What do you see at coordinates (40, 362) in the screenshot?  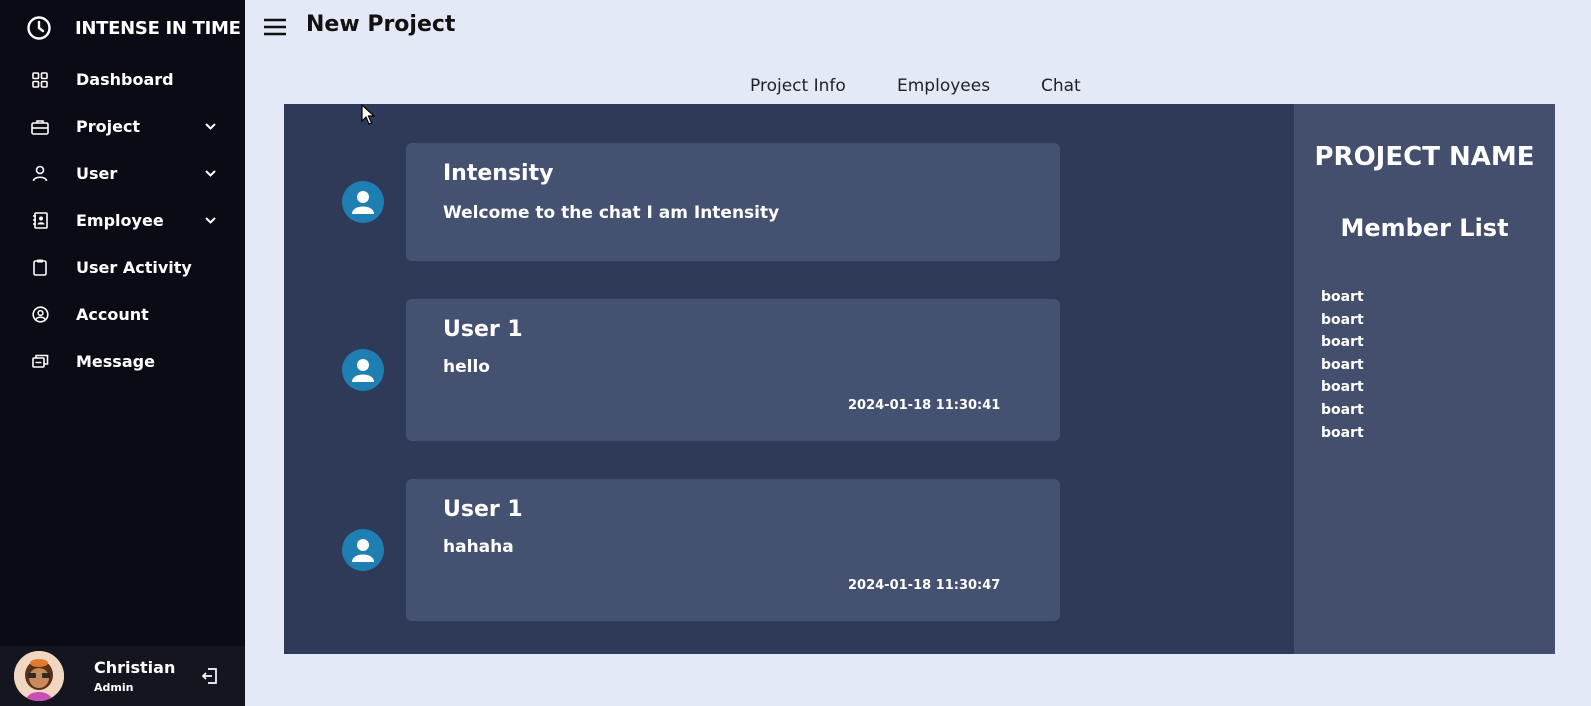 I see `message-icon` at bounding box center [40, 362].